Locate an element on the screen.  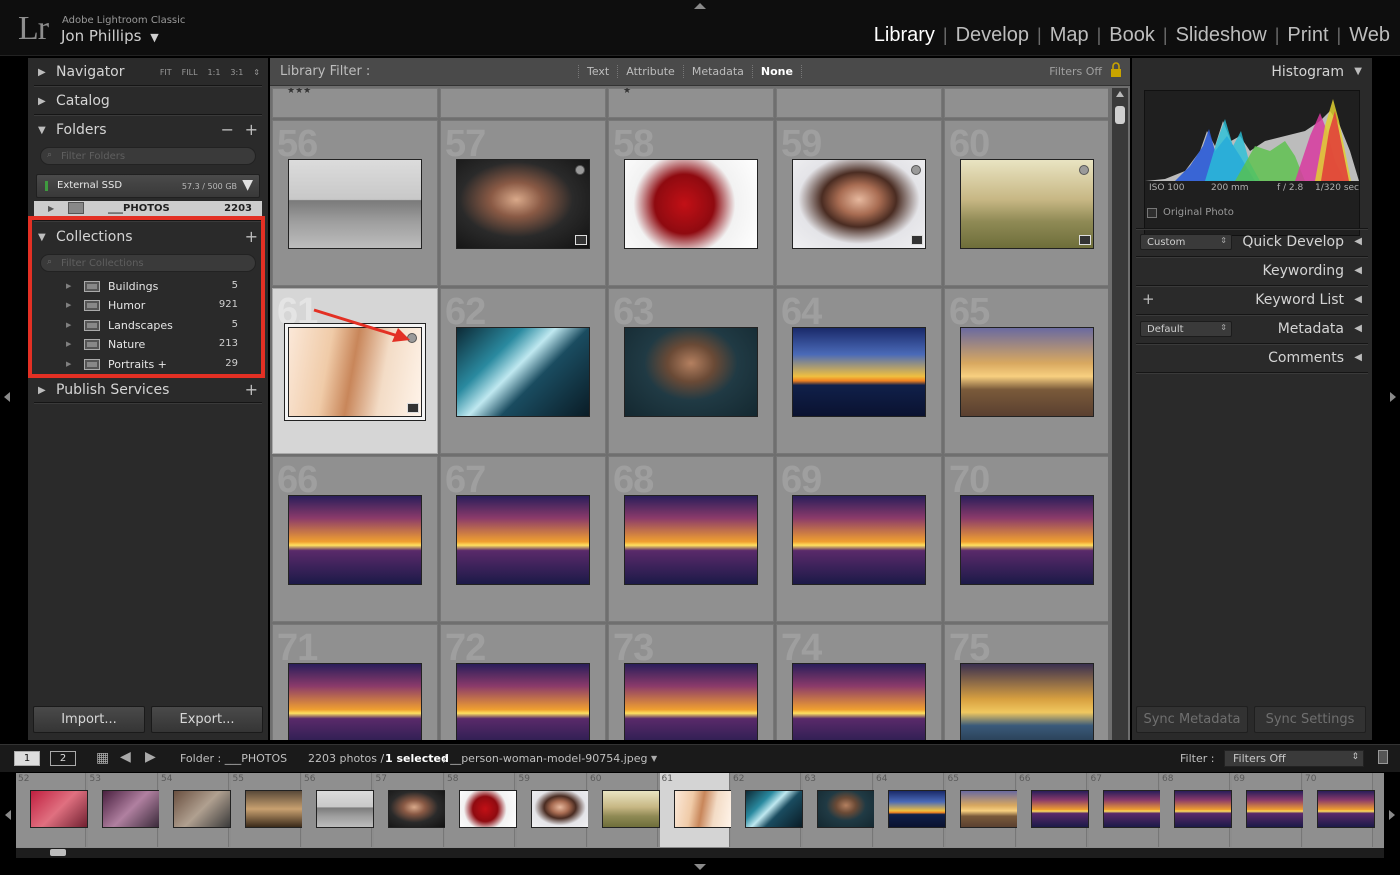
grid-cell: 75 is located at coordinates (1026, 682).